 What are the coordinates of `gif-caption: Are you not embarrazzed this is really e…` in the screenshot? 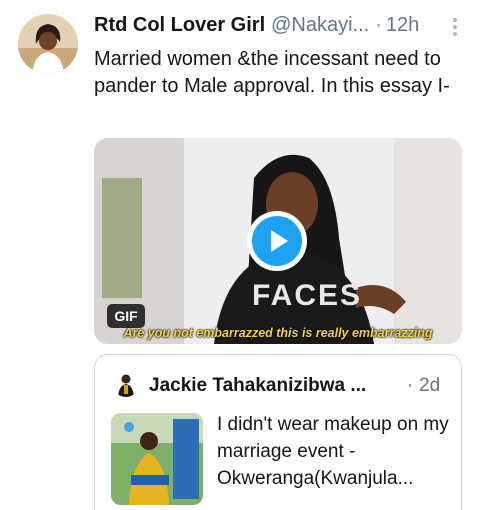 It's located at (278, 333).